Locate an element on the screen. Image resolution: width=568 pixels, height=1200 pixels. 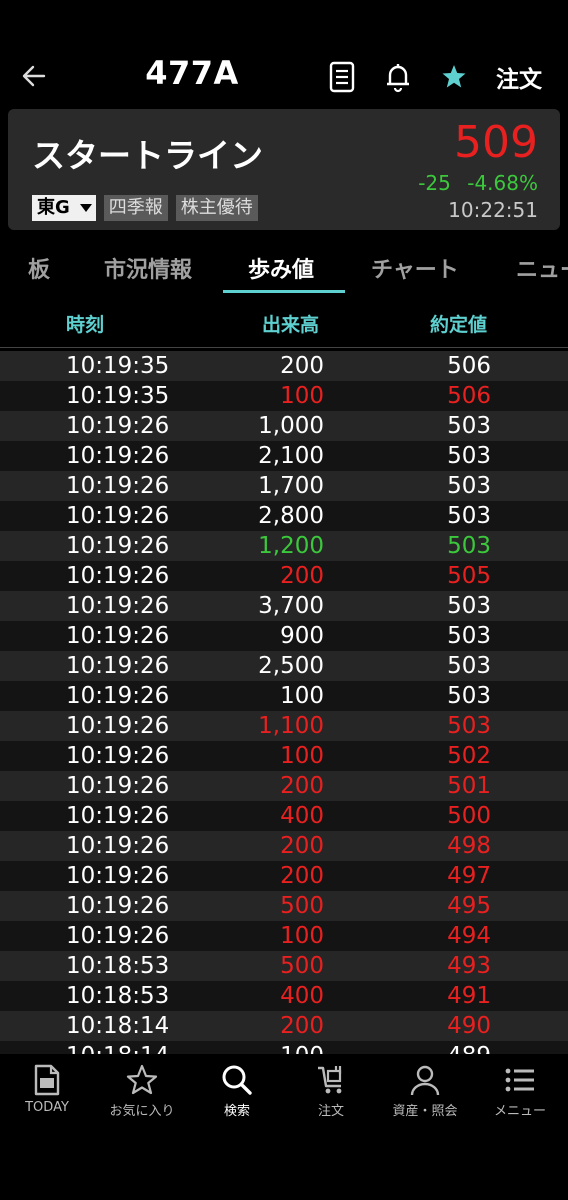
nav-account: 資産・照会 is located at coordinates (425, 1090).